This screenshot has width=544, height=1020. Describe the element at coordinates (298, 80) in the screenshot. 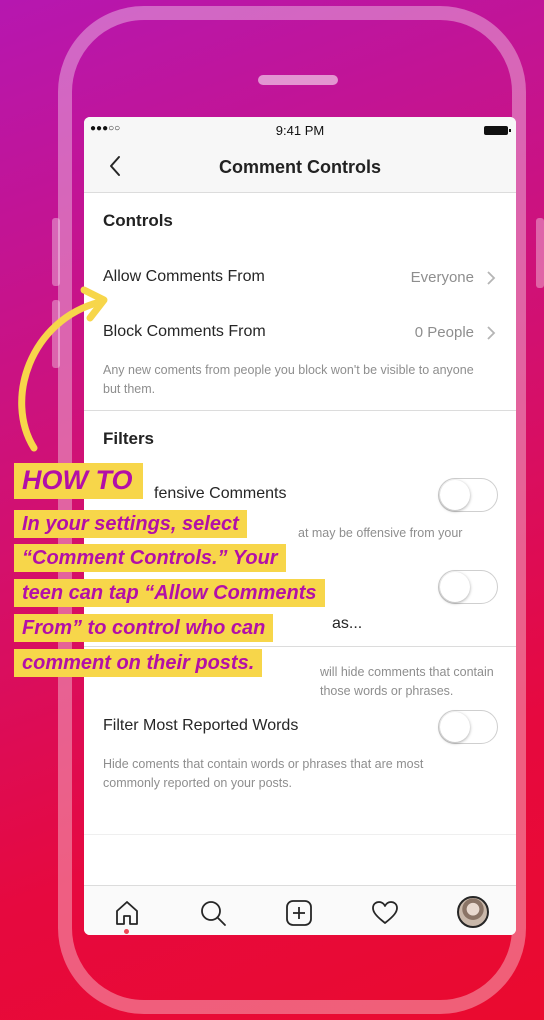

I see `phone-speaker` at that location.